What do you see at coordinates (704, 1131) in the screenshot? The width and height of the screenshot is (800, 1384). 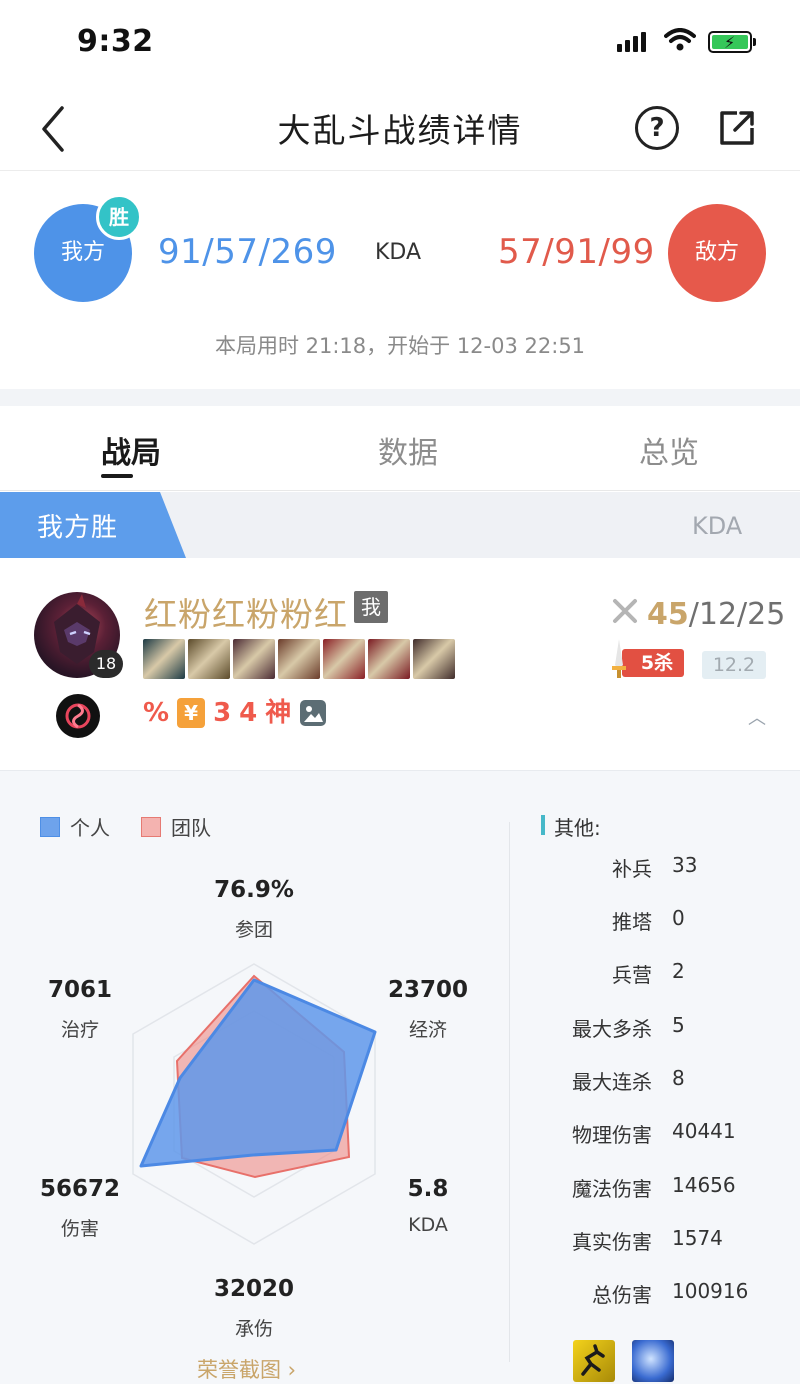 I see `stat-value: 40441` at bounding box center [704, 1131].